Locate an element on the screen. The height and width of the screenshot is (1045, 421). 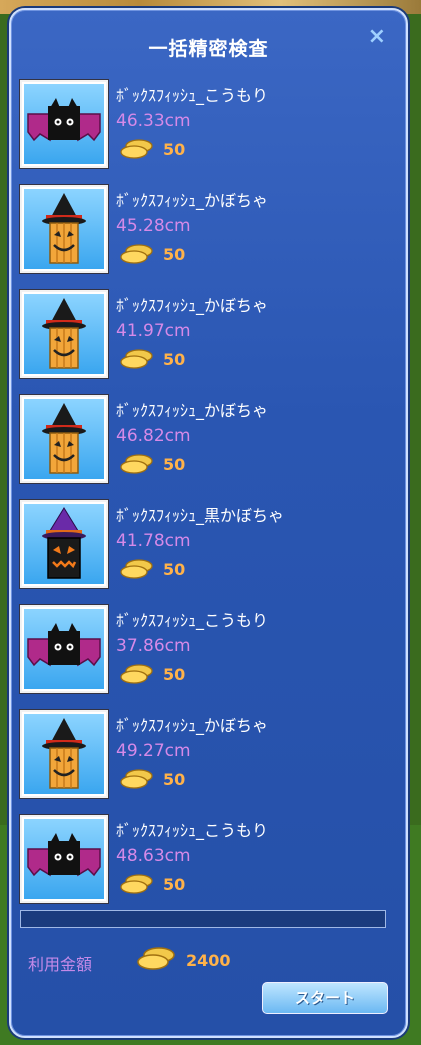
start-button: スタート is located at coordinates (325, 998).